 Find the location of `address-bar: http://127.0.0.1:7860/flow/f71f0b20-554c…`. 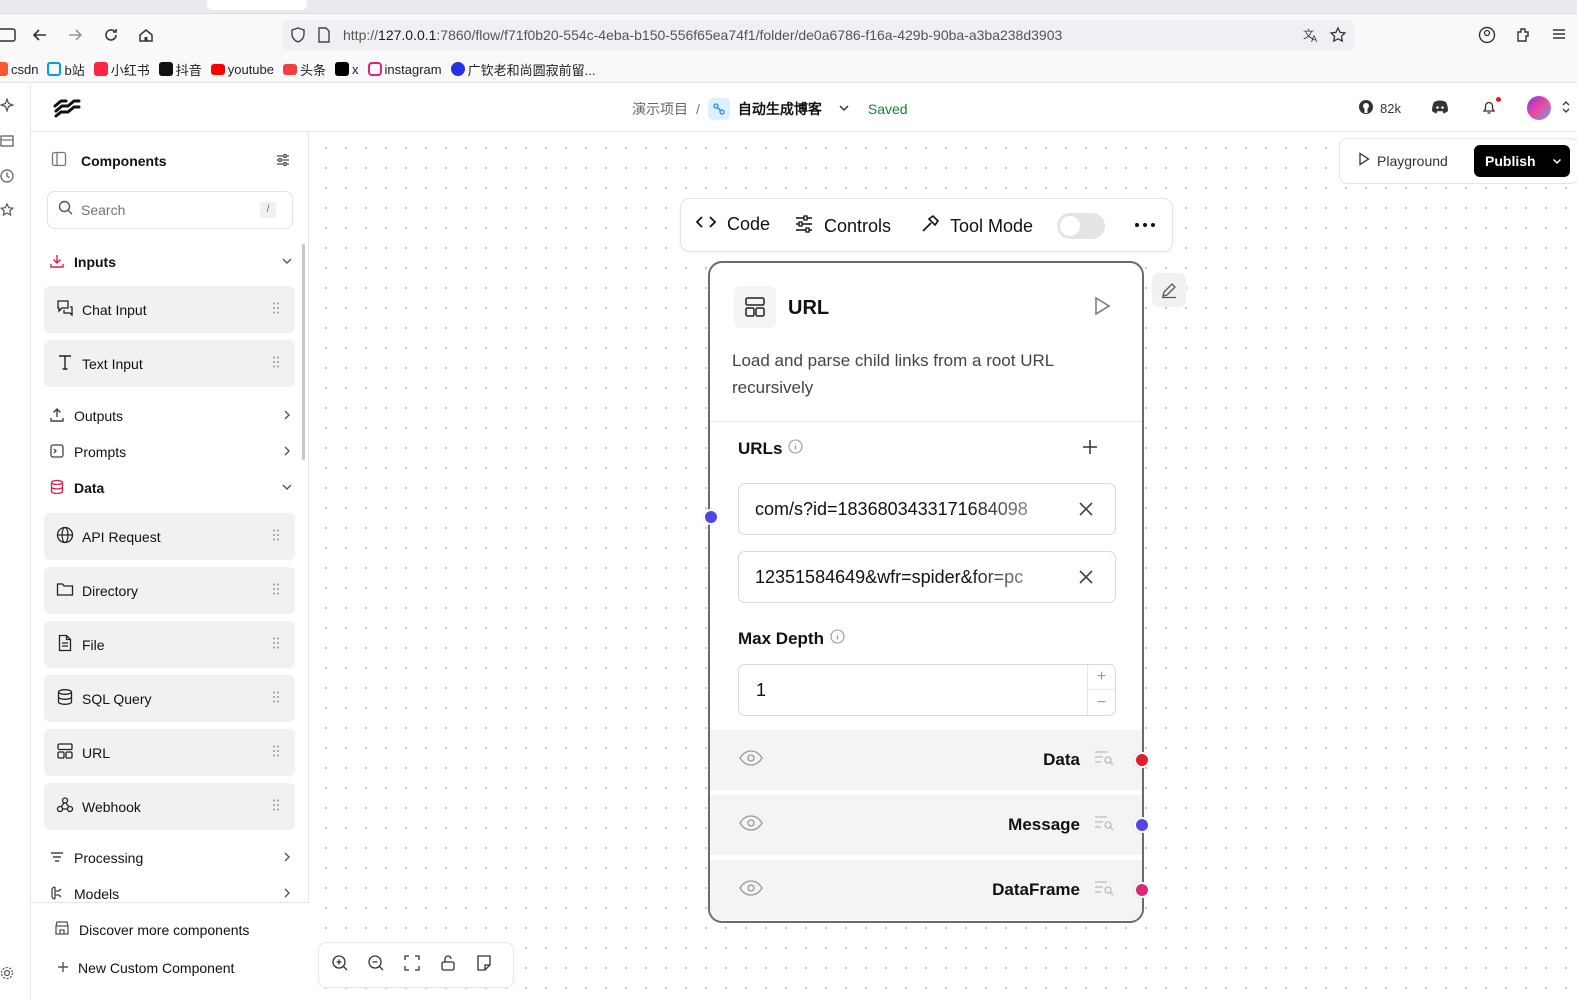

address-bar: http://127.0.0.1:7860/flow/f71f0b20-554c… is located at coordinates (818, 35).